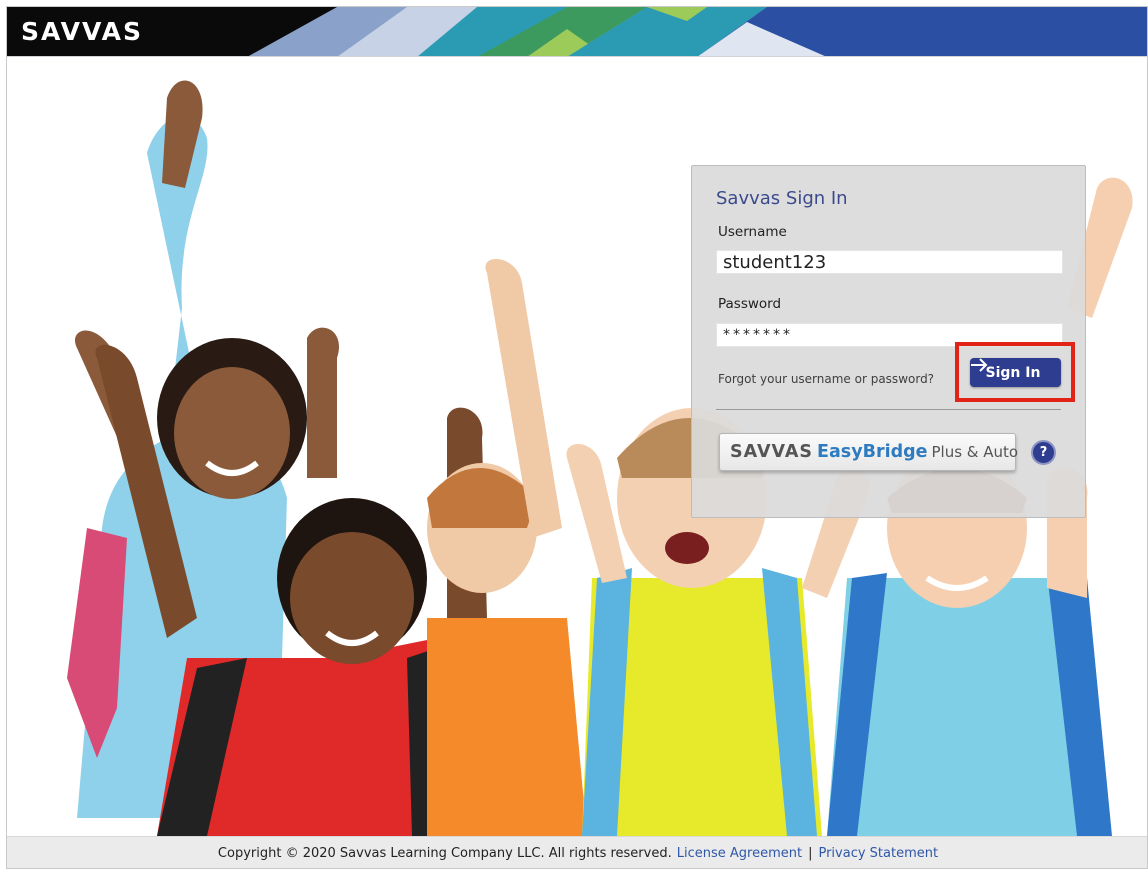 The height and width of the screenshot is (869, 1148). I want to click on savvas-logo: SAVVAS, so click(82, 31).